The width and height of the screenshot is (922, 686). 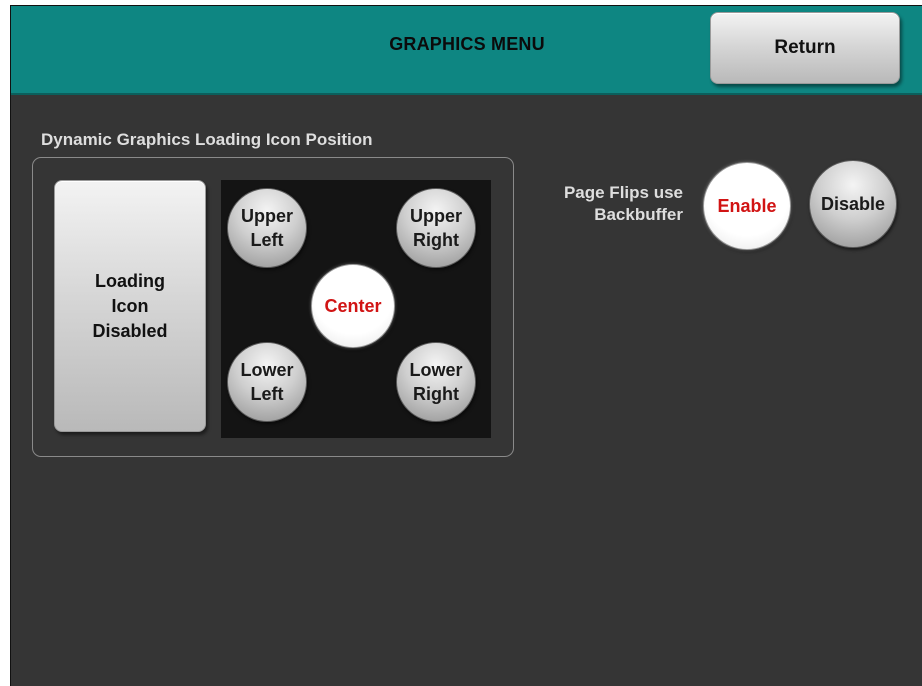 I want to click on return-button: Return, so click(x=805, y=48).